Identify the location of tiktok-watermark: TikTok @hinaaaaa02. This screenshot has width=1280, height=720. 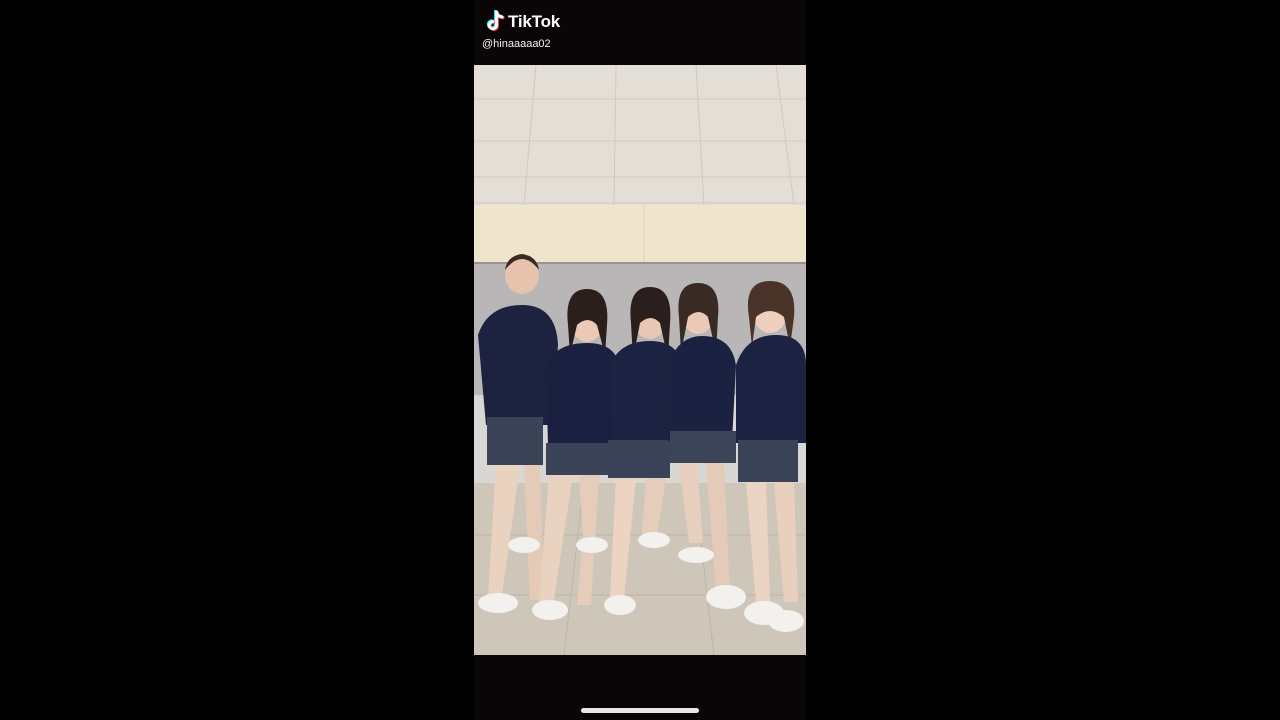
(521, 30).